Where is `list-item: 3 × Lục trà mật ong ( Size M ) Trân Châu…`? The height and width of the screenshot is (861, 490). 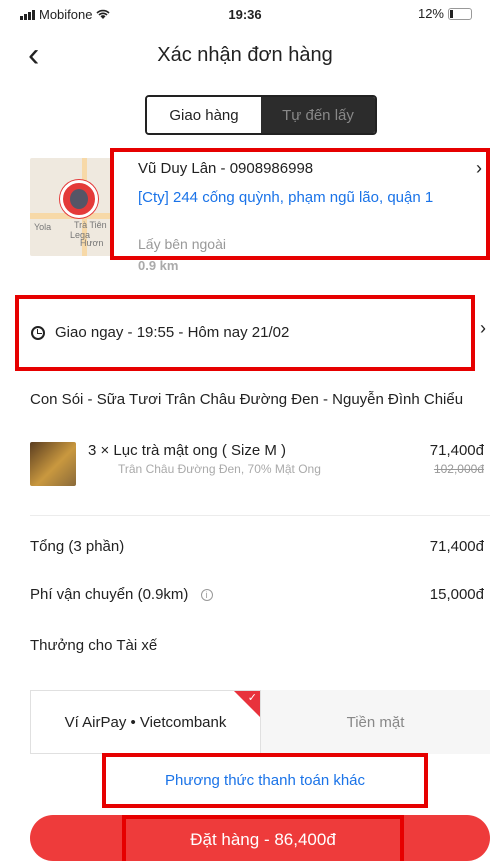 list-item: 3 × Lục trà mật ong ( Size M ) Trân Châu… is located at coordinates (260, 470).